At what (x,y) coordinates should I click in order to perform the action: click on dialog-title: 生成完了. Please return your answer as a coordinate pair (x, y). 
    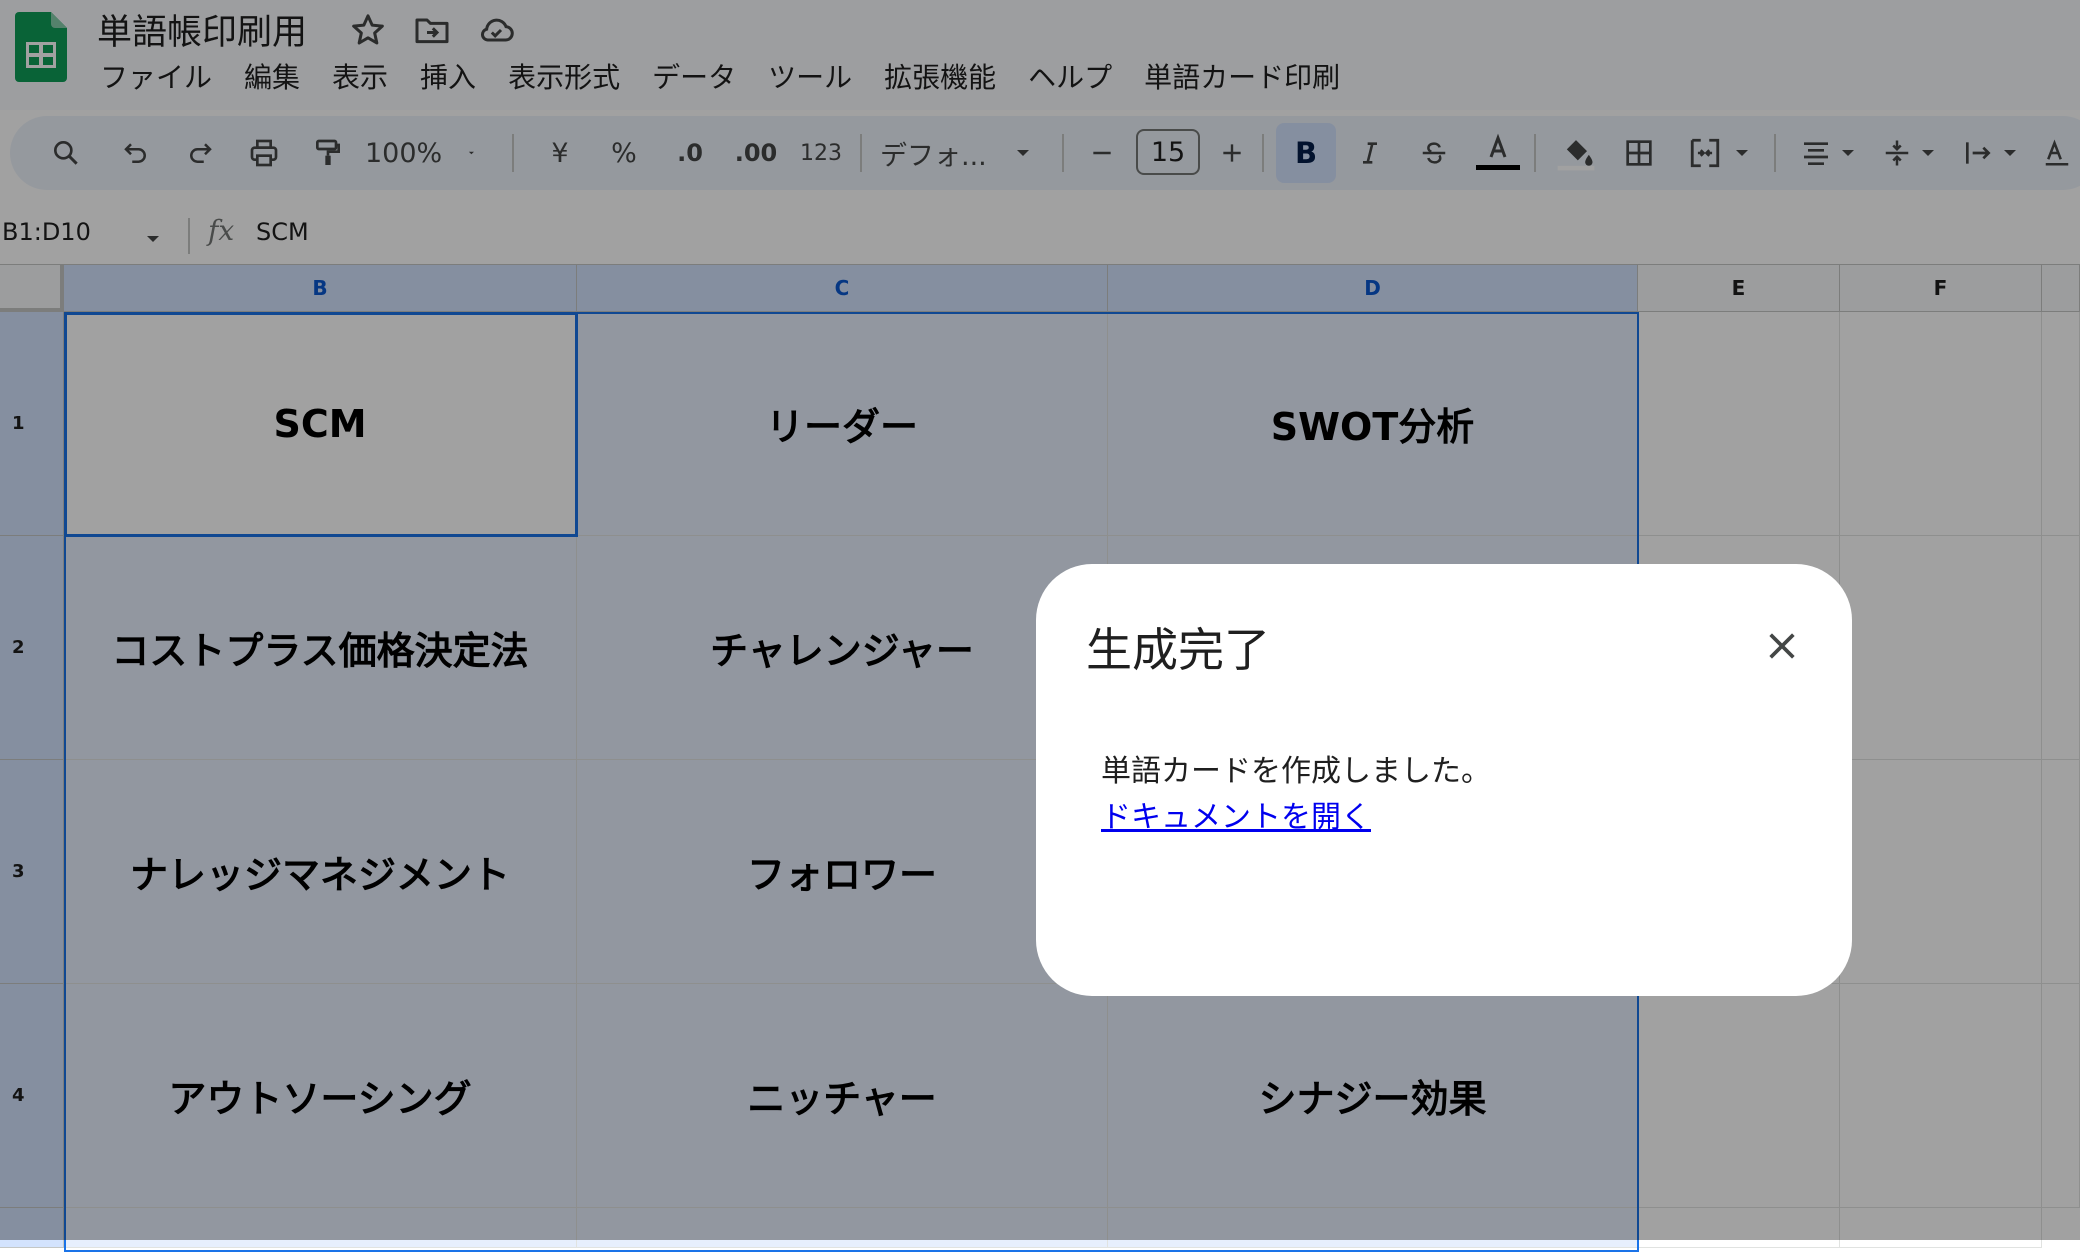
    Looking at the image, I should click on (1178, 650).